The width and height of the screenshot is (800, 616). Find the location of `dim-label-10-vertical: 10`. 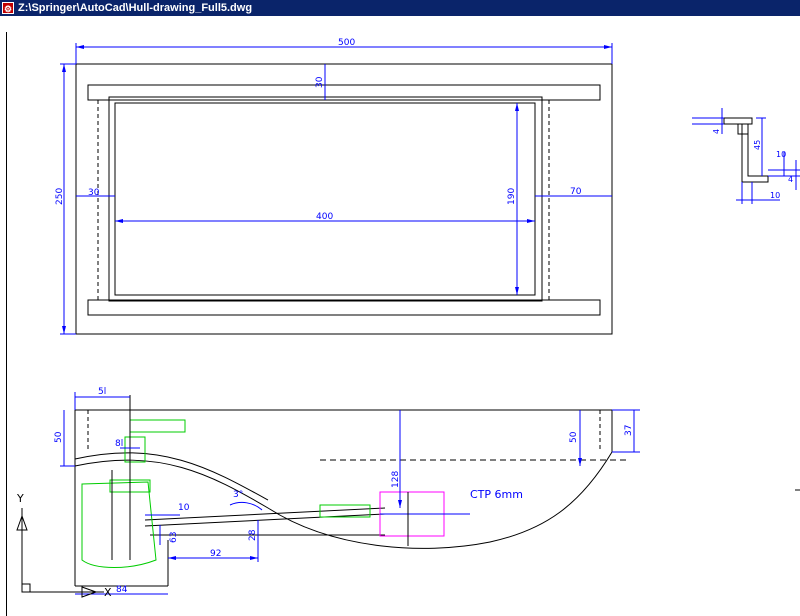

dim-label-10-vertical: 10 is located at coordinates (781, 154).